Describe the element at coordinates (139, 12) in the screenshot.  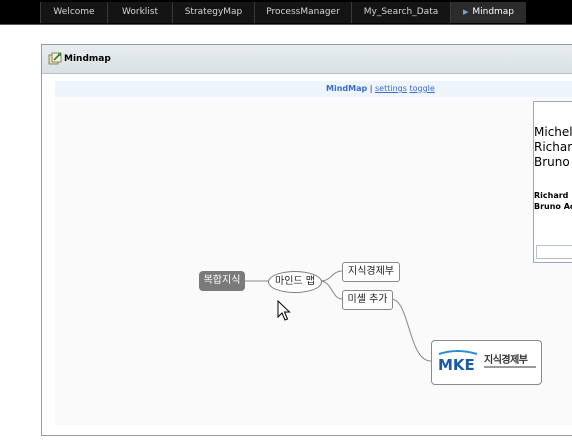
I see `tab-worklist: Worklist` at that location.